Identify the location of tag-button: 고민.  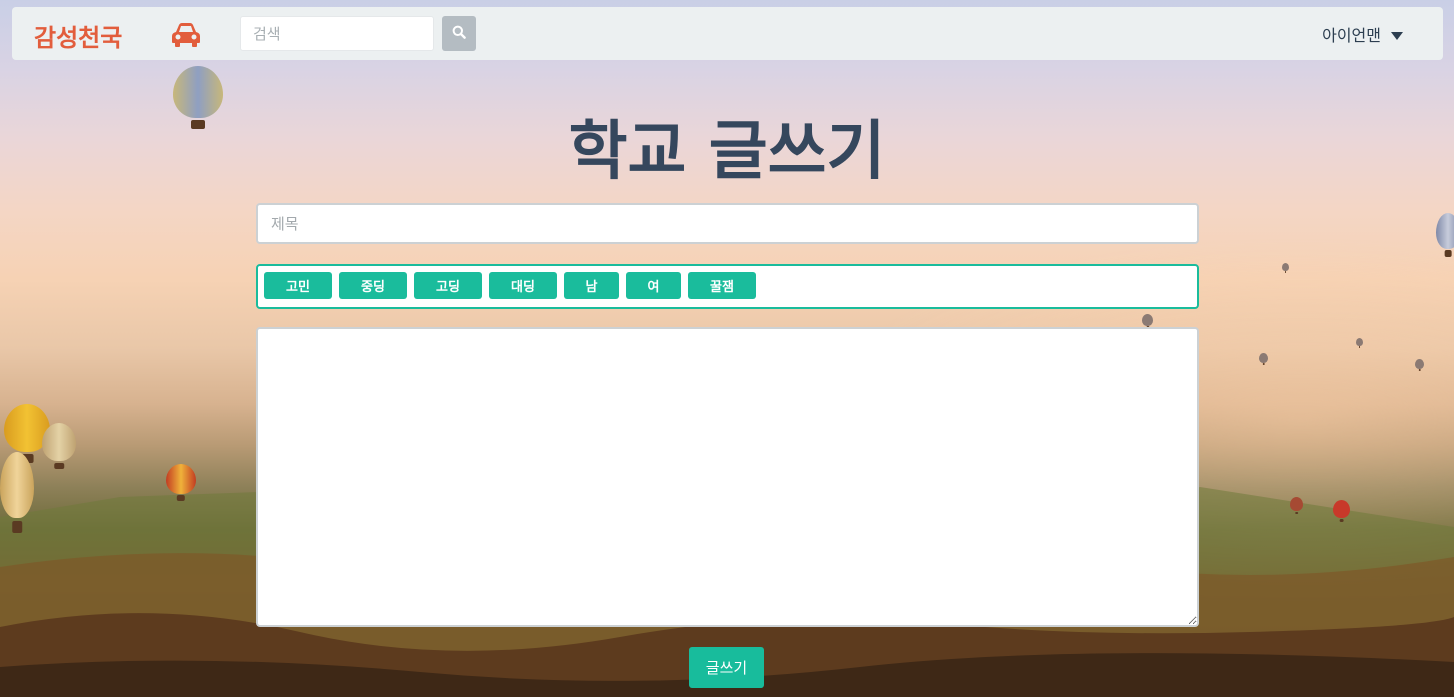
(298, 285).